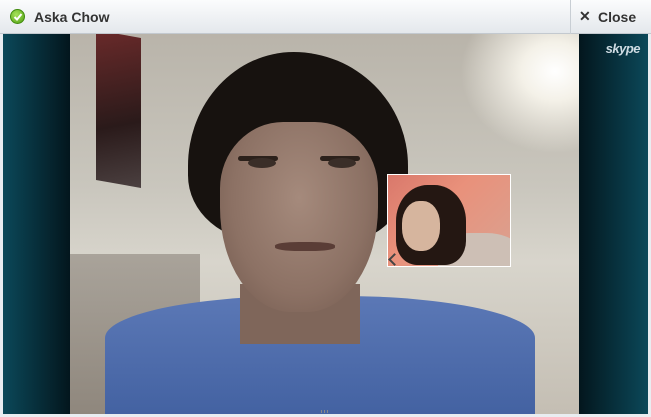 Image resolution: width=651 pixels, height=417 pixels. I want to click on self-view-resize-icon, so click(394, 259).